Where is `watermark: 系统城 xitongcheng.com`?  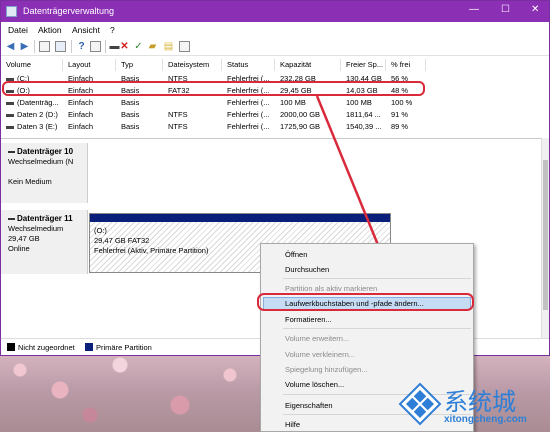
watermark: 系统城 xitongcheng.com is located at coordinates (473, 405).